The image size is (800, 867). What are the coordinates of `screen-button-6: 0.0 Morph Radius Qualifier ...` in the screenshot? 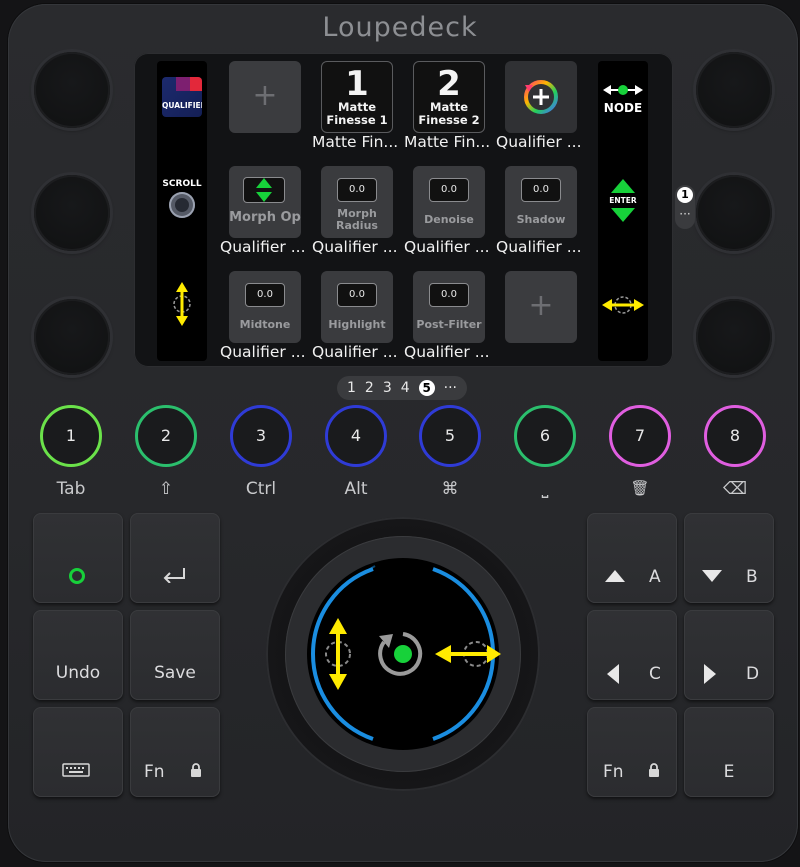 It's located at (354, 210).